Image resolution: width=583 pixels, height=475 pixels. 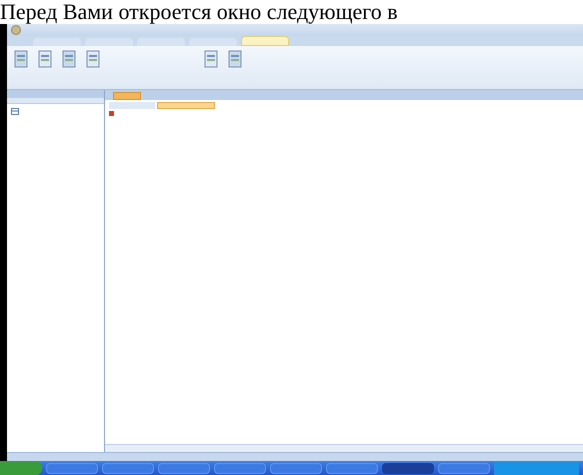 I want to click on start-button, so click(x=21, y=468).